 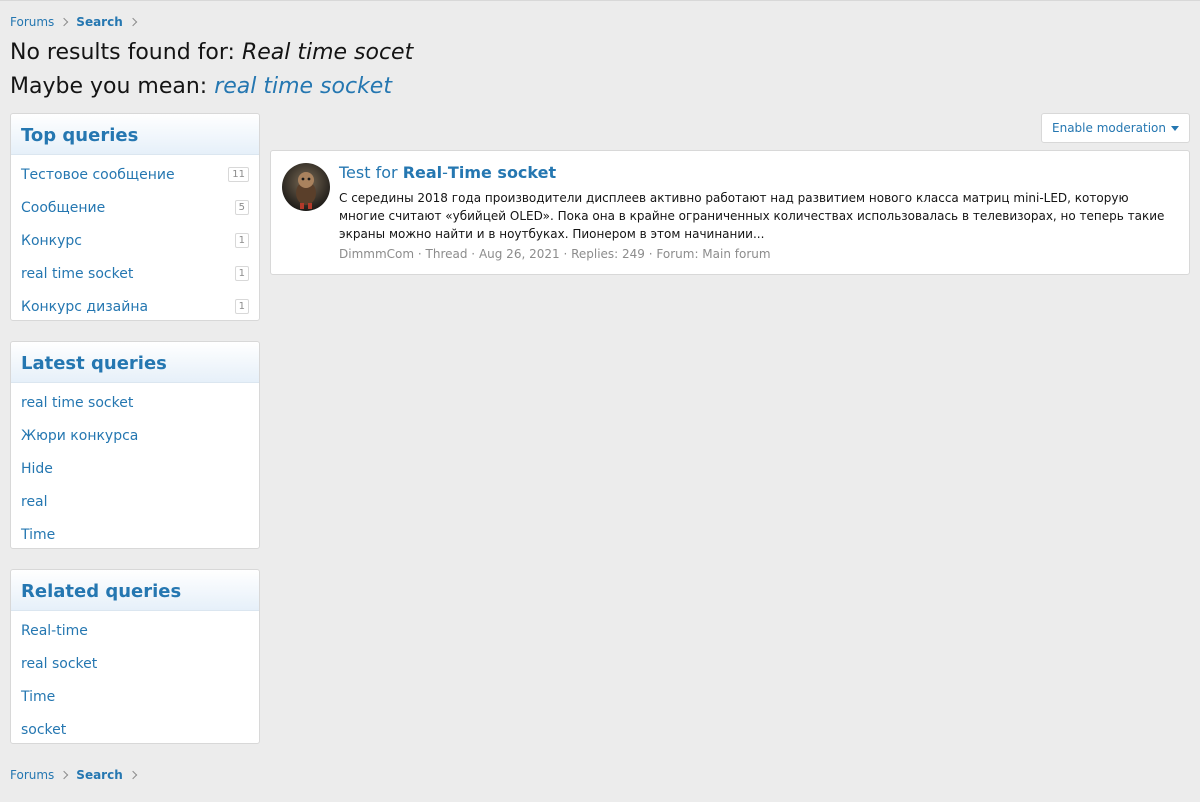 What do you see at coordinates (135, 590) in the screenshot?
I see `related-queries-title: Related queries` at bounding box center [135, 590].